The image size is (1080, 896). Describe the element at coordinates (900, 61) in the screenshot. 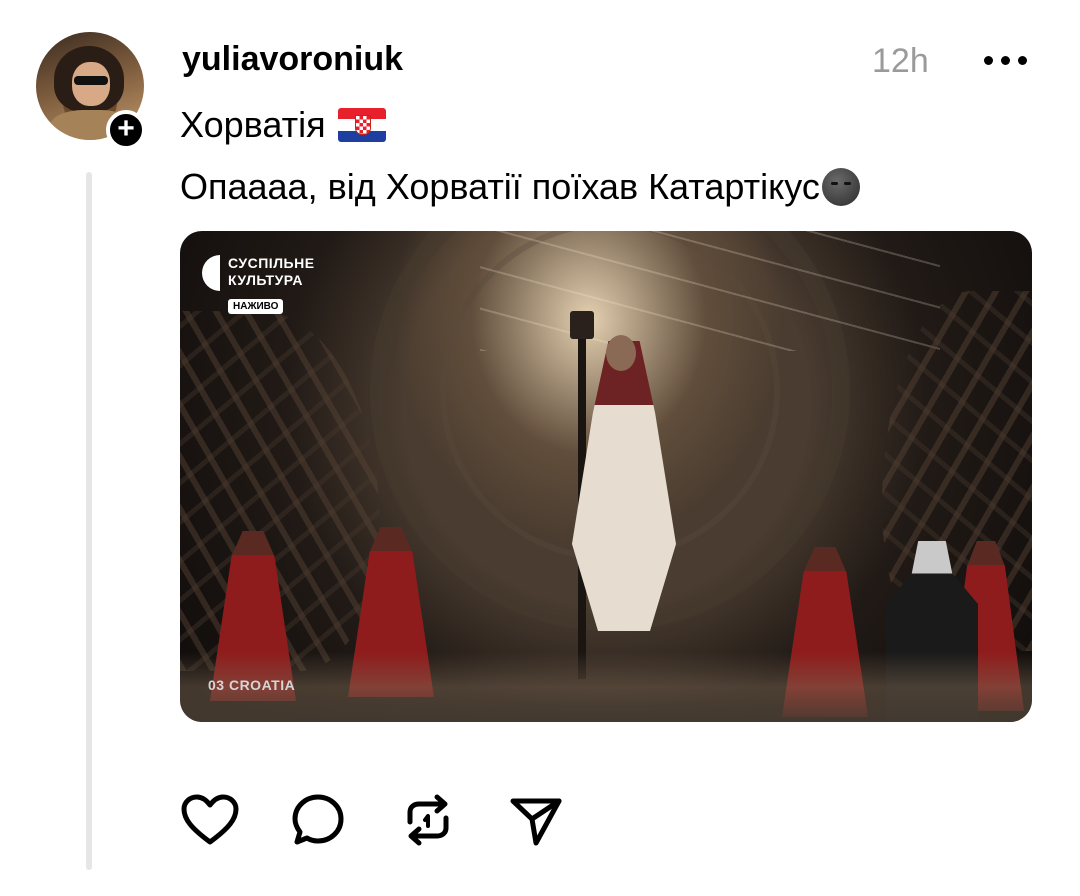

I see `timestamp: 12h` at that location.